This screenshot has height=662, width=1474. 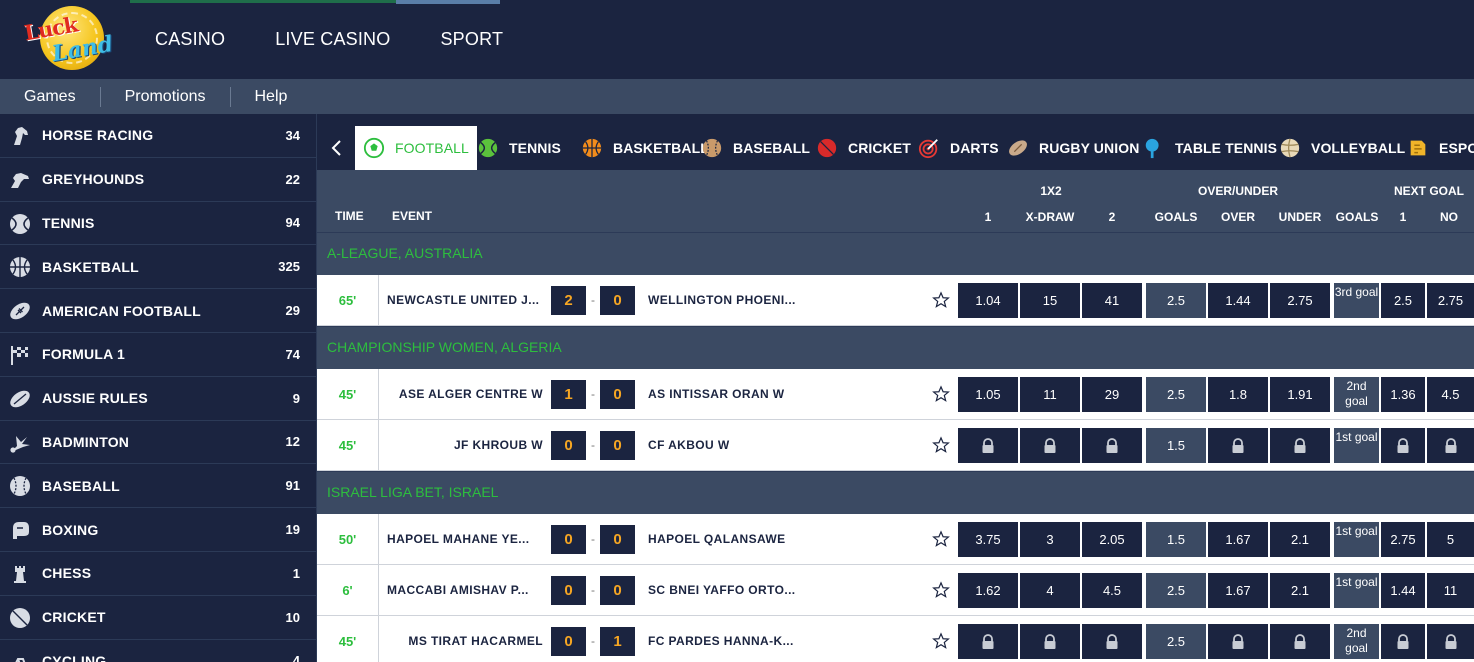 I want to click on league-header: A-LEAGUE, AUSTRALIA, so click(x=895, y=253).